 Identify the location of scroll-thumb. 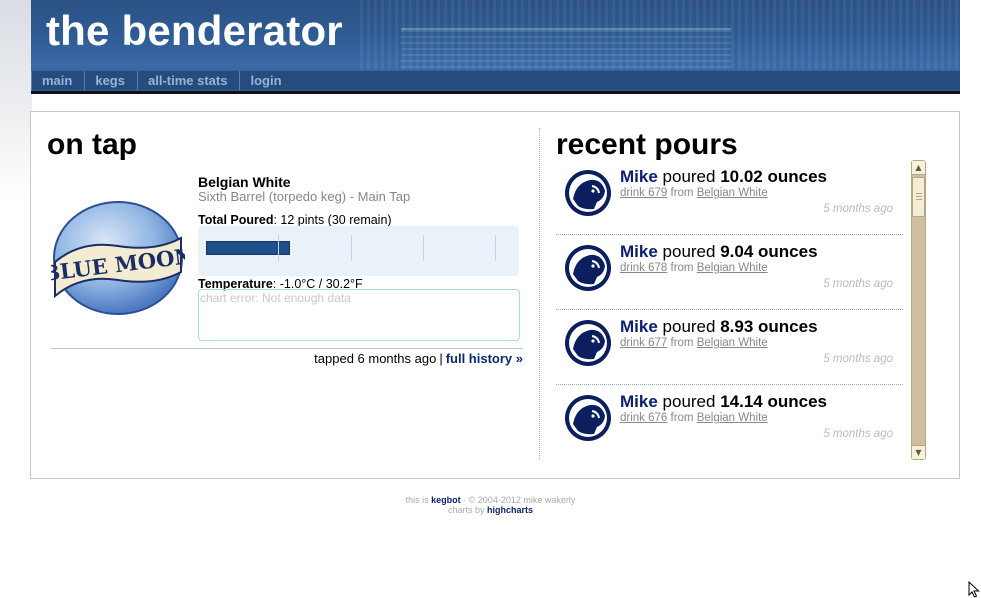
(918, 197).